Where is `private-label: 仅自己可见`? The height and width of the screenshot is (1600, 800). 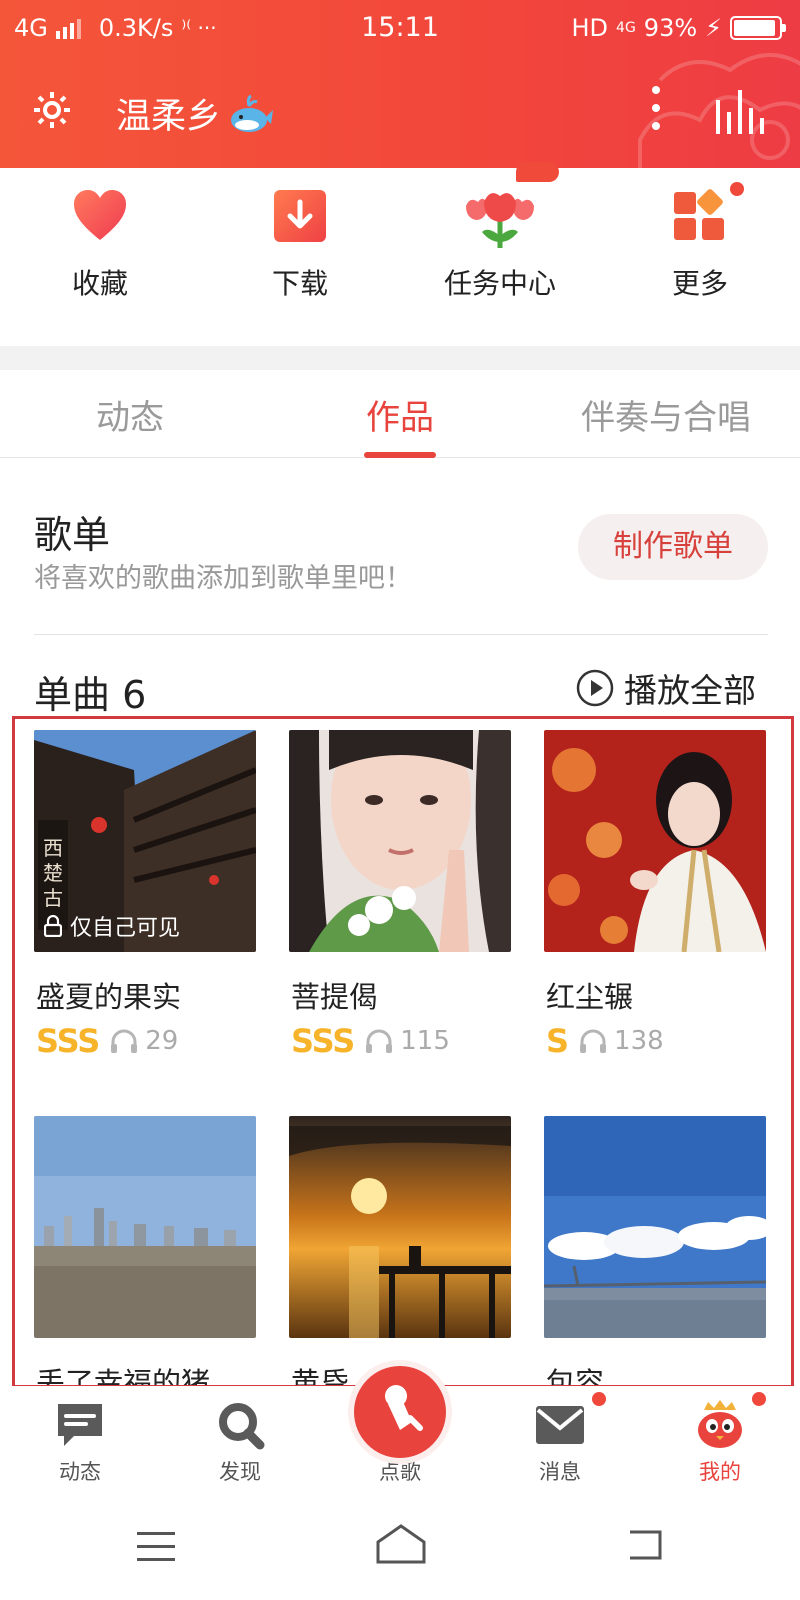
private-label: 仅自己可见 is located at coordinates (125, 928).